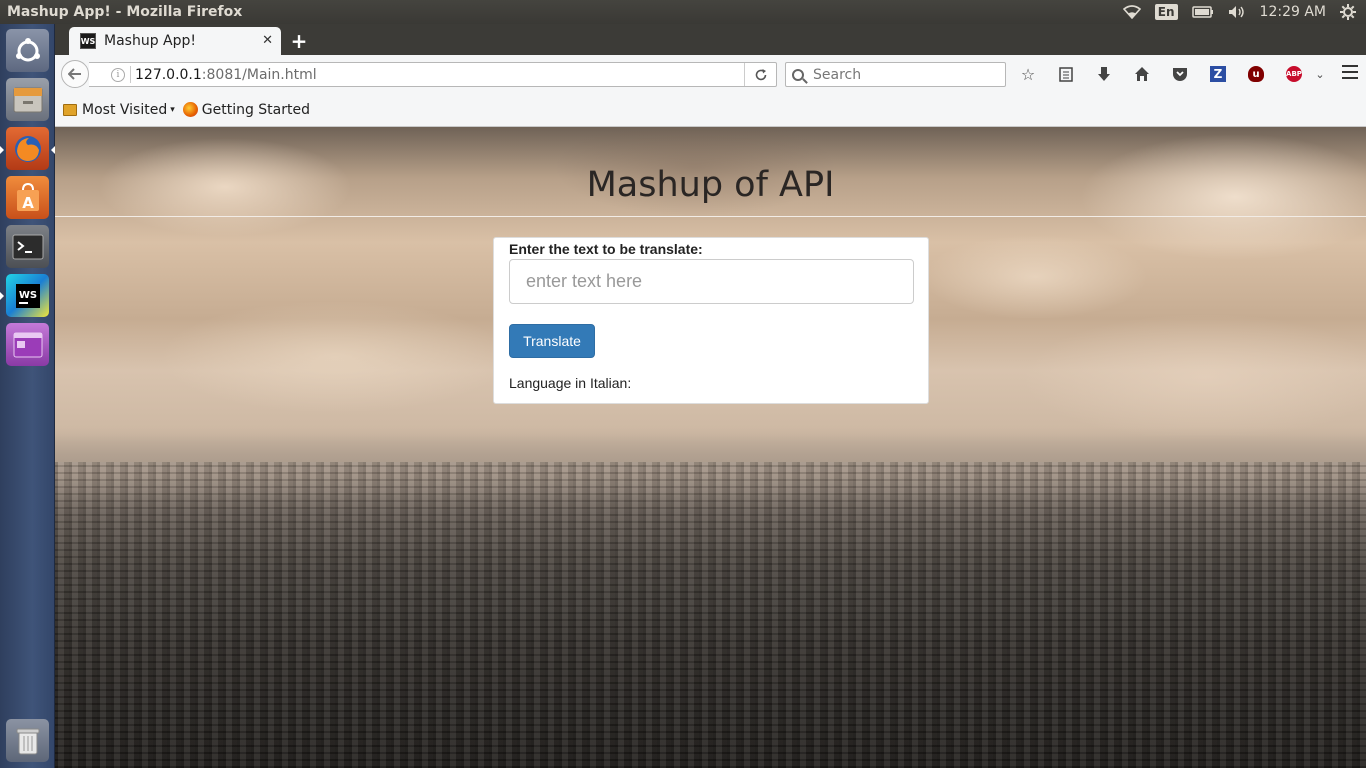 Image resolution: width=1366 pixels, height=768 pixels. Describe the element at coordinates (70, 109) in the screenshot. I see `folder-icon` at that location.